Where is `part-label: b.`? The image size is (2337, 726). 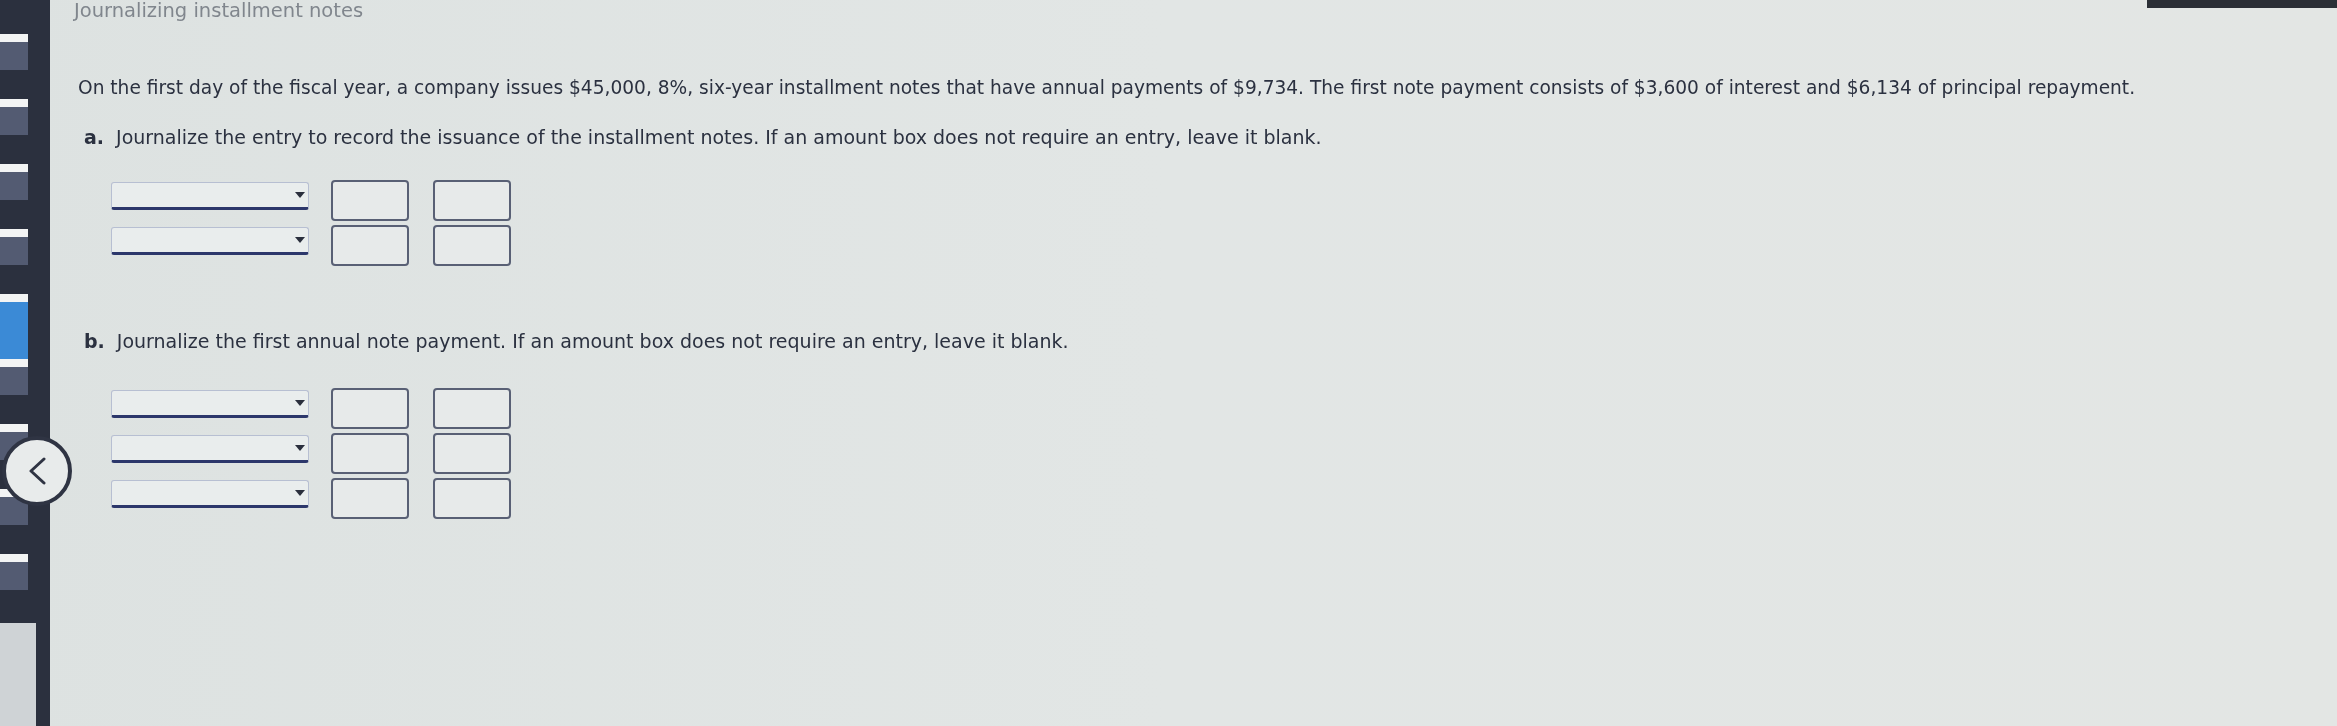
part-label: b. is located at coordinates (94, 341).